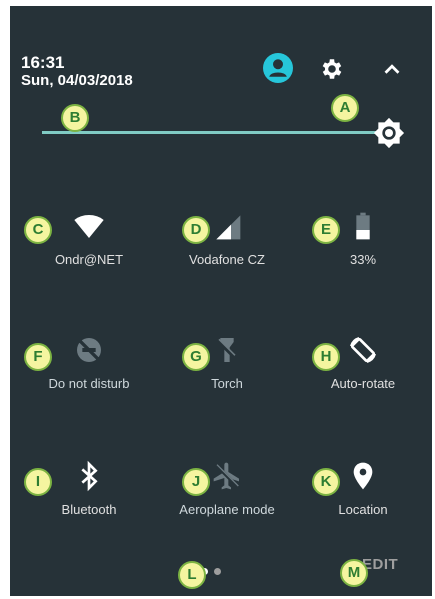 The width and height of the screenshot is (435, 599). I want to click on airplane-icon, so click(226, 476).